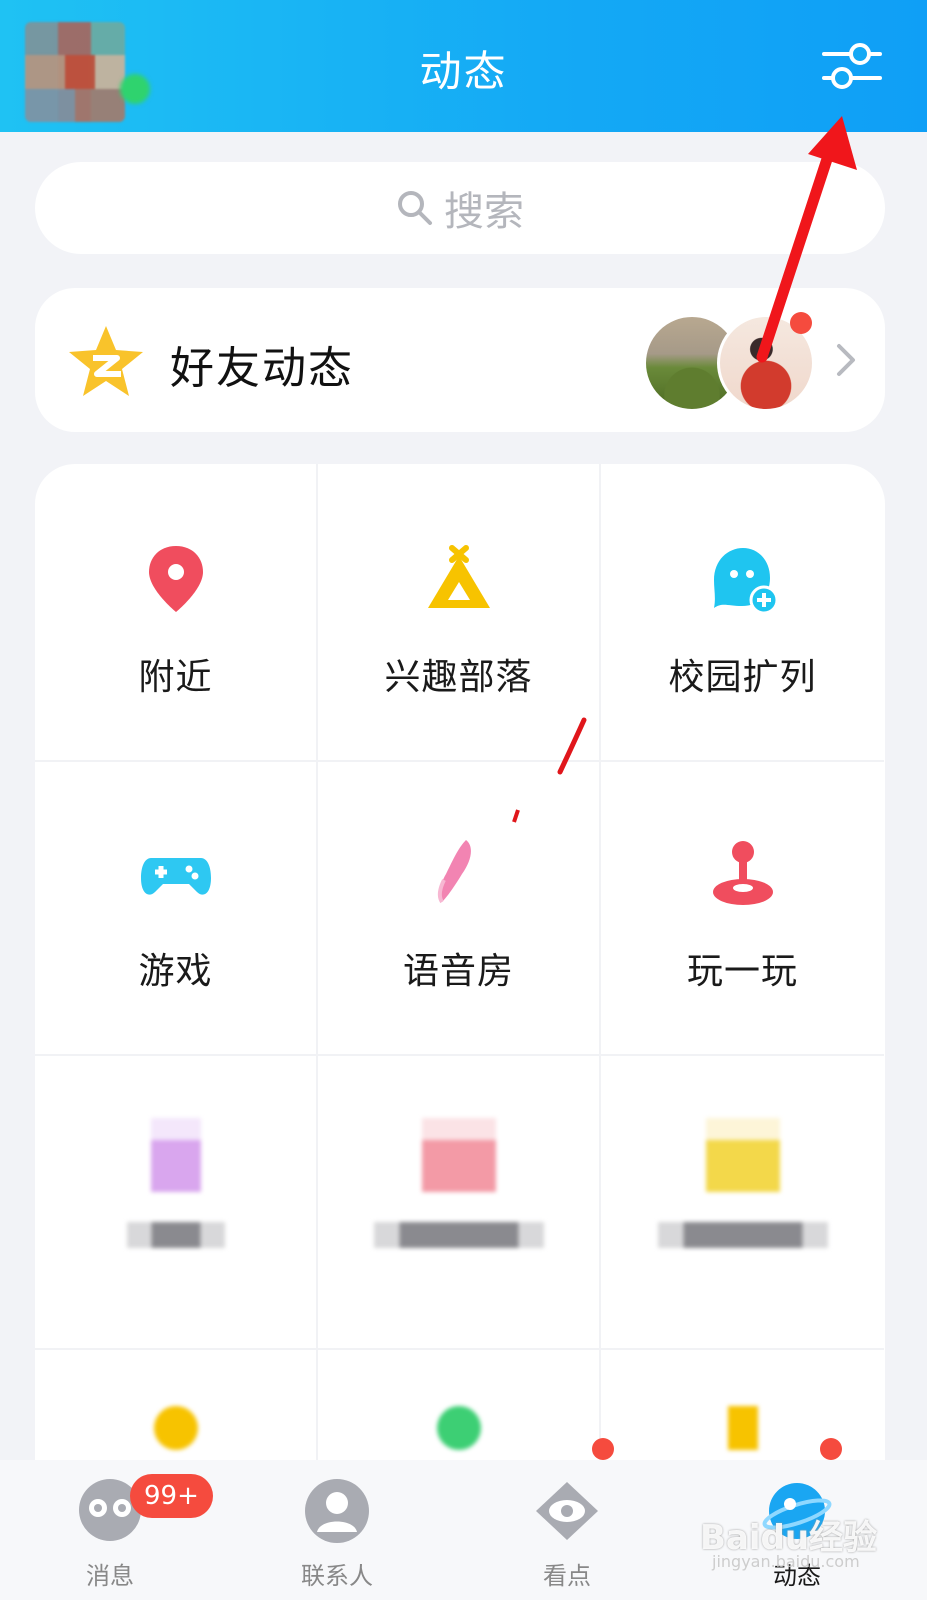 The height and width of the screenshot is (1600, 927). I want to click on contacts-icon, so click(337, 1511).